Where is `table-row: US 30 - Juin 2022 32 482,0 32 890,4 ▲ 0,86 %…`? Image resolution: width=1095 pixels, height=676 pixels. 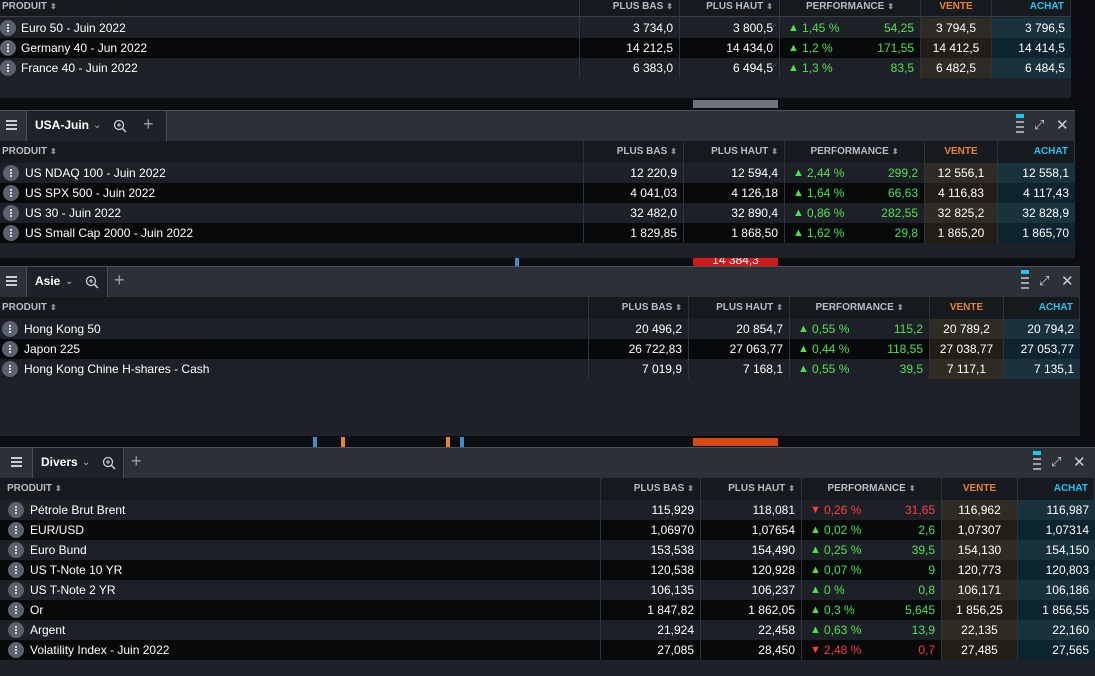
table-row: US 30 - Juin 2022 32 482,0 32 890,4 ▲ 0,86 %… is located at coordinates (537, 213).